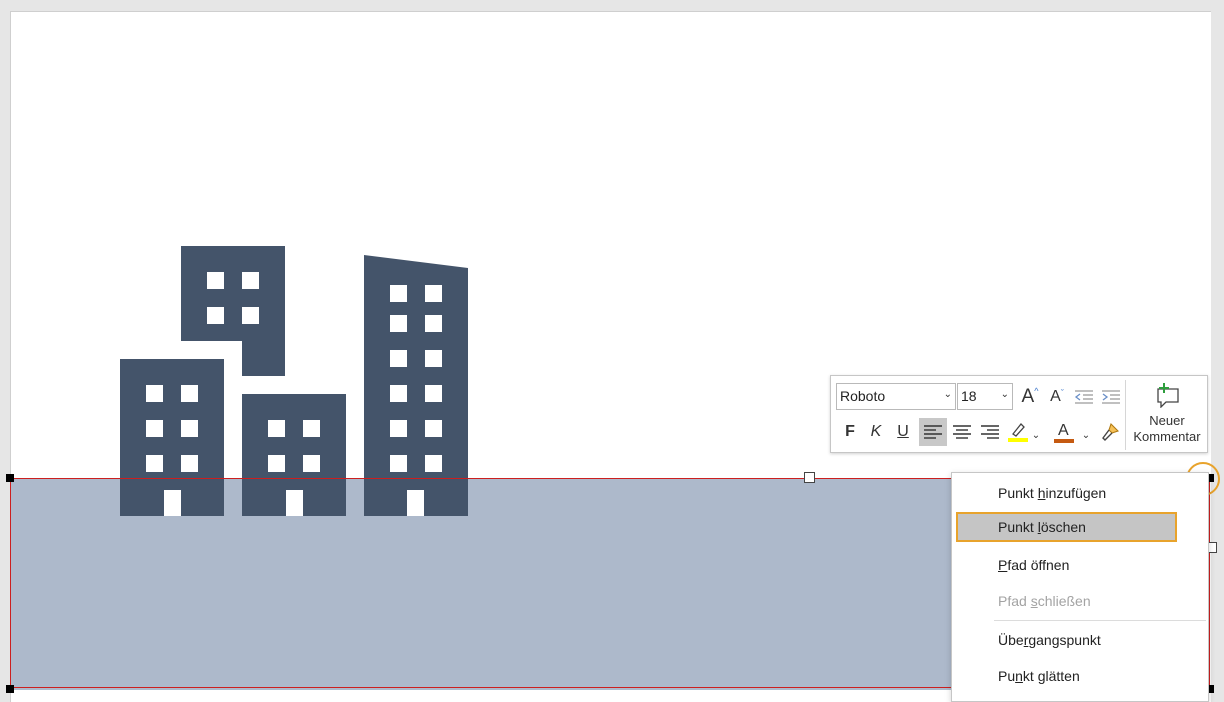 Image resolution: width=1224 pixels, height=702 pixels. I want to click on menu-item-label: Pfad schließen, so click(1044, 601).